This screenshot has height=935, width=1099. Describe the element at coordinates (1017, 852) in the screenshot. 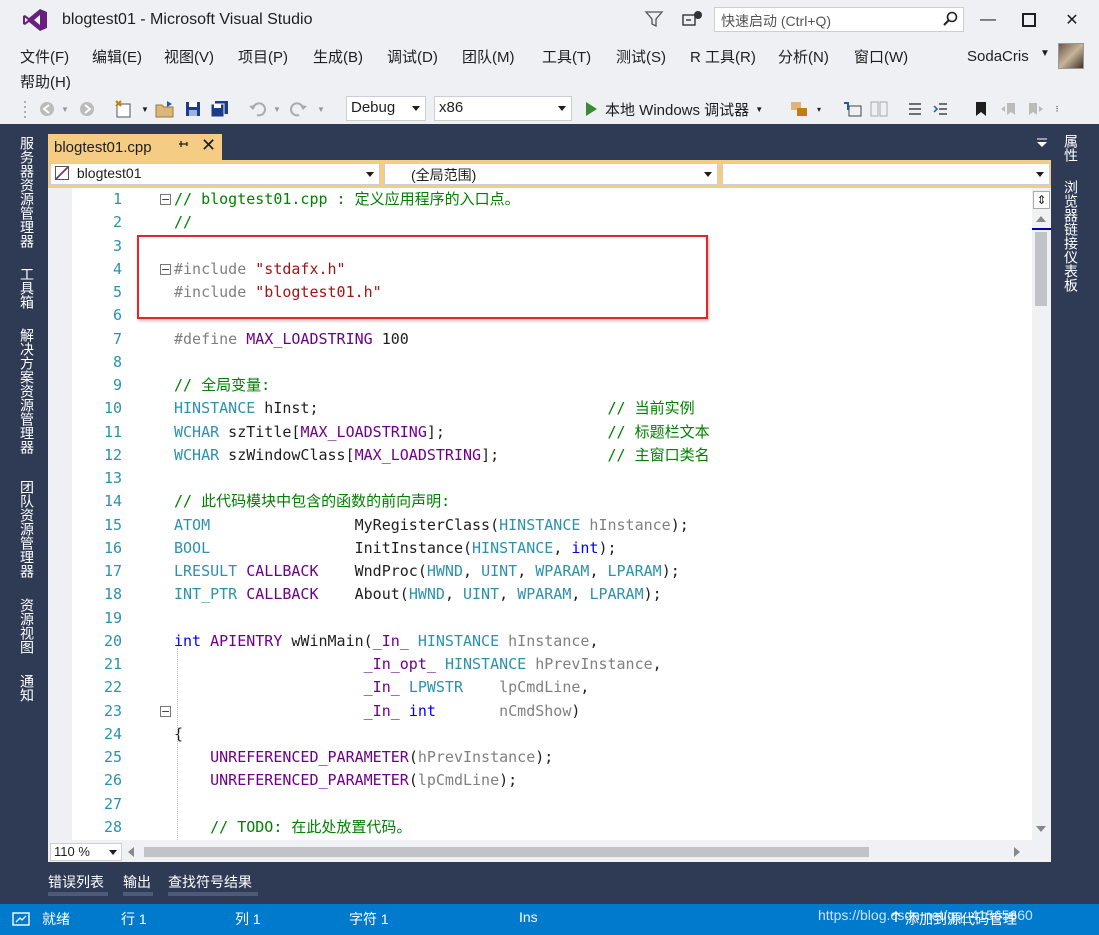

I see `scroll-right-icon` at that location.